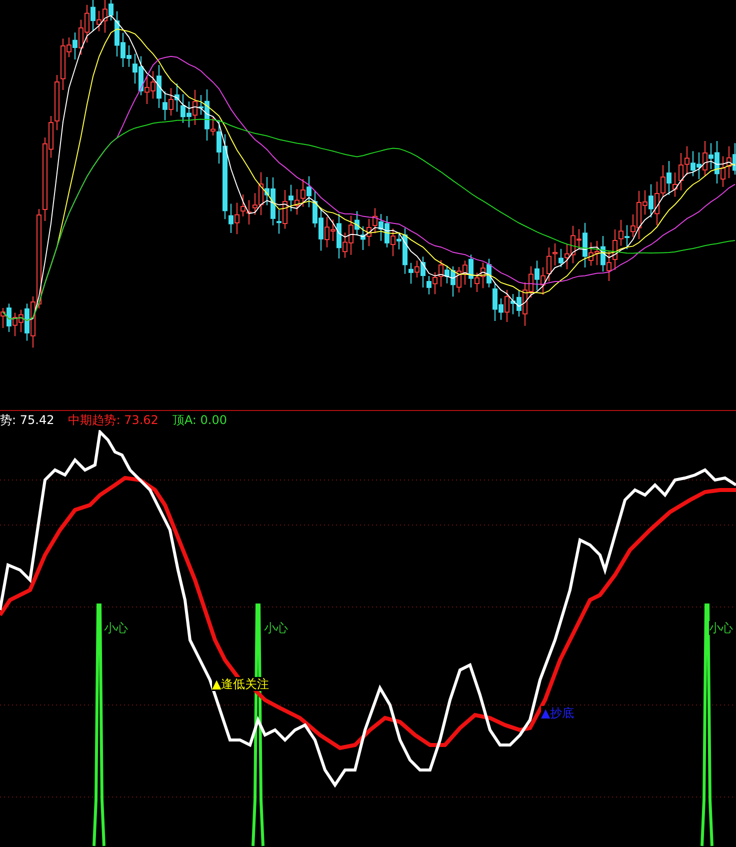  What do you see at coordinates (200, 420) in the screenshot?
I see `indicator-value: 顶A: 0.00` at bounding box center [200, 420].